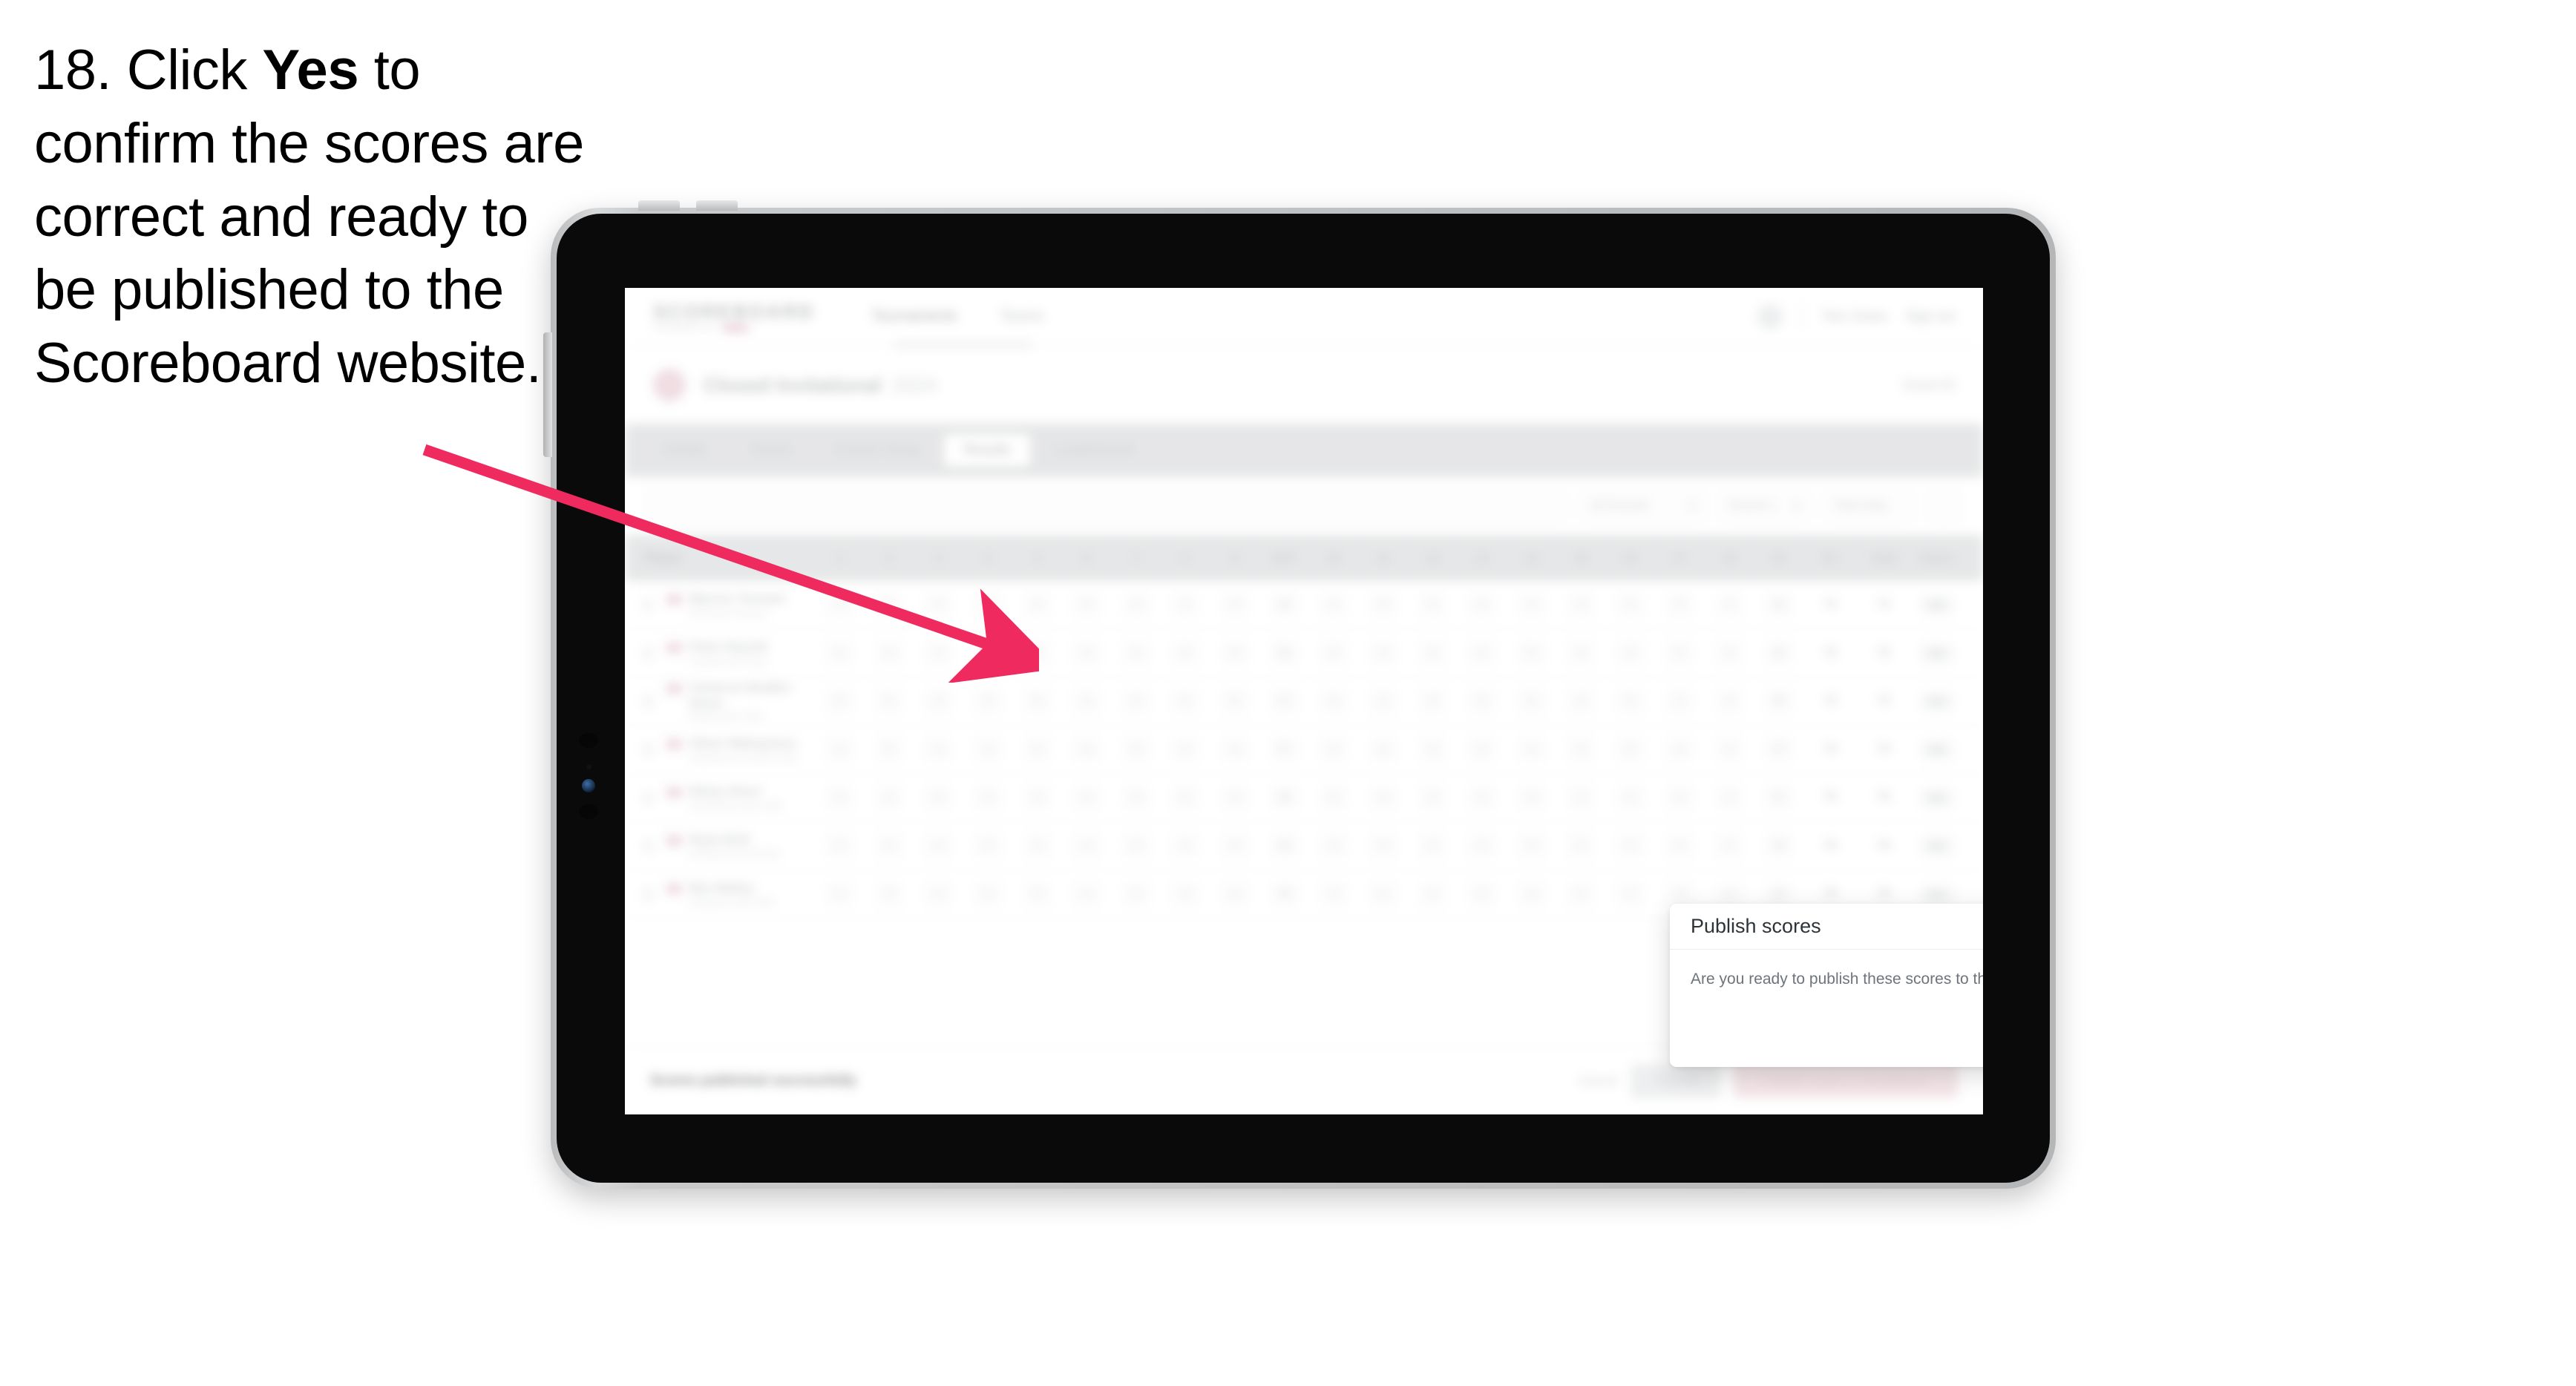 The image size is (2576, 1386). What do you see at coordinates (1869, 506) in the screenshot?
I see `sort-filter-select: Total Only` at bounding box center [1869, 506].